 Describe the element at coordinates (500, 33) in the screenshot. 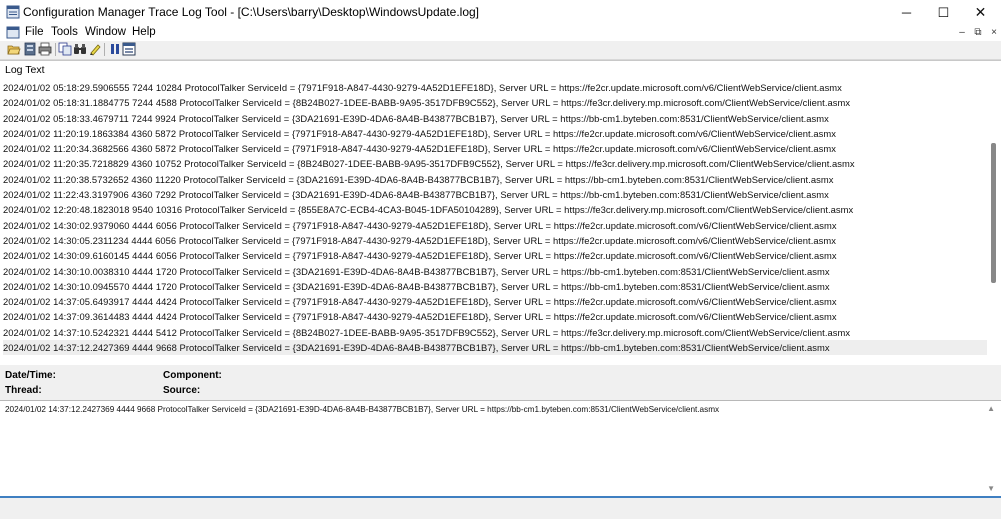

I see `menu-bar: File Tools Window Help – ⧉ ×` at that location.